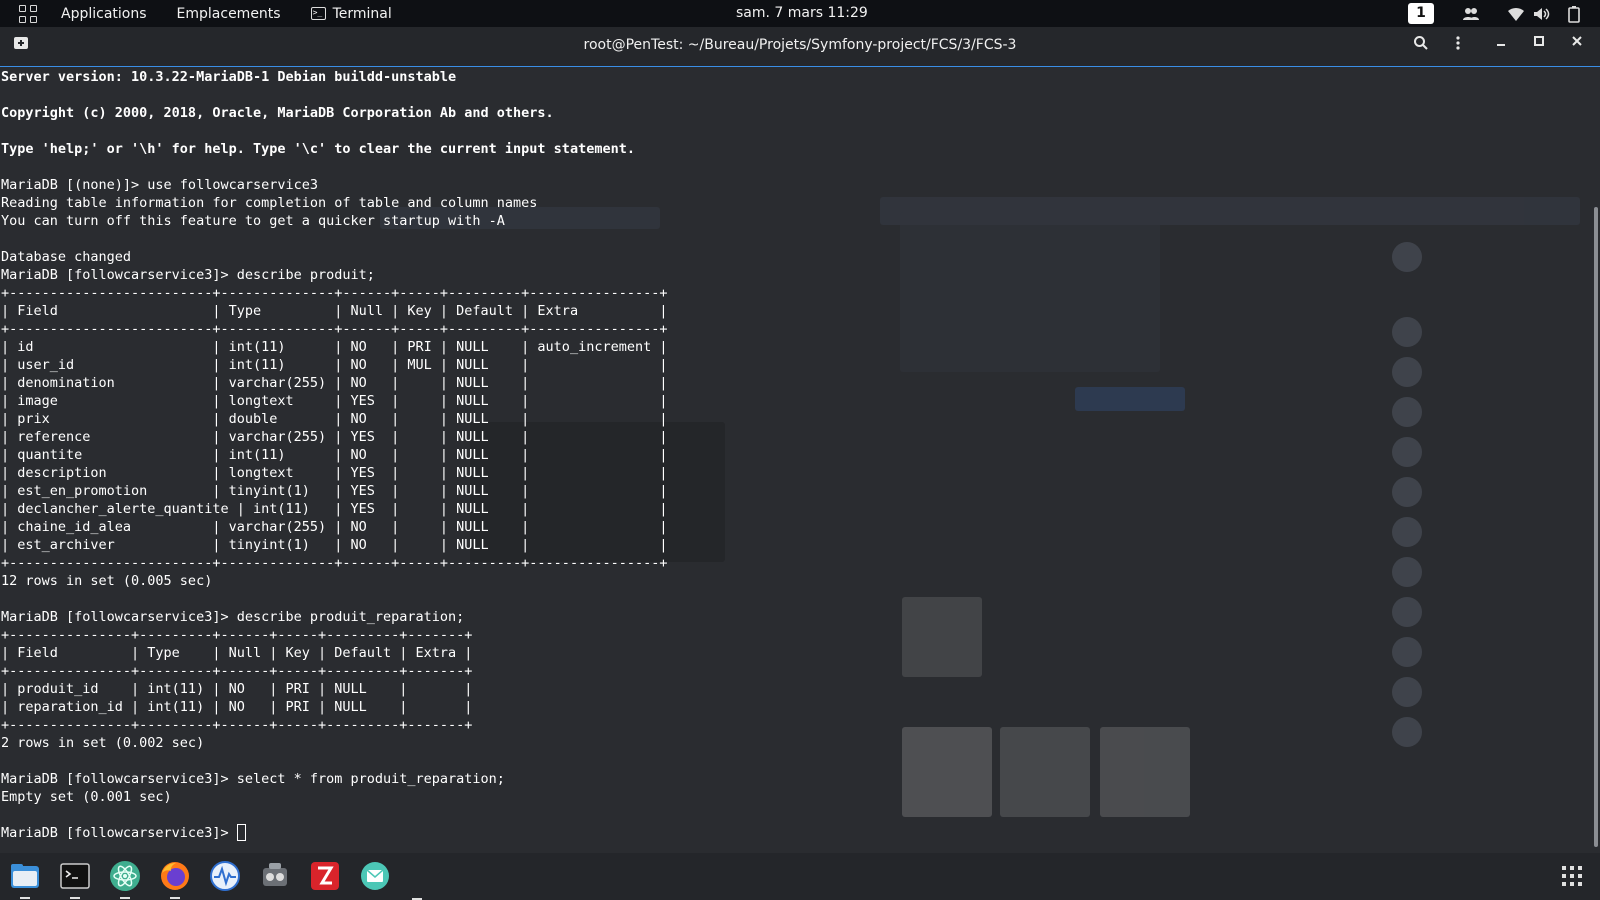 The height and width of the screenshot is (900, 1600). I want to click on filezilla-icon, so click(325, 876).